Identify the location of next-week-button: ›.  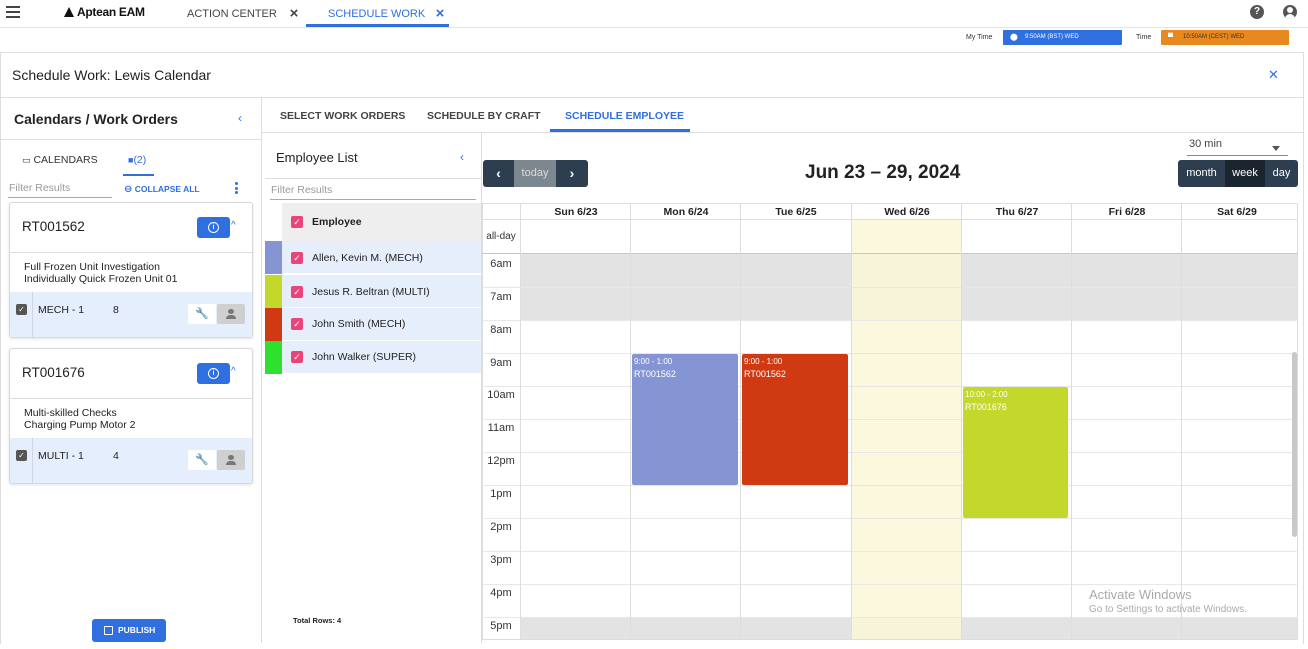
(572, 173).